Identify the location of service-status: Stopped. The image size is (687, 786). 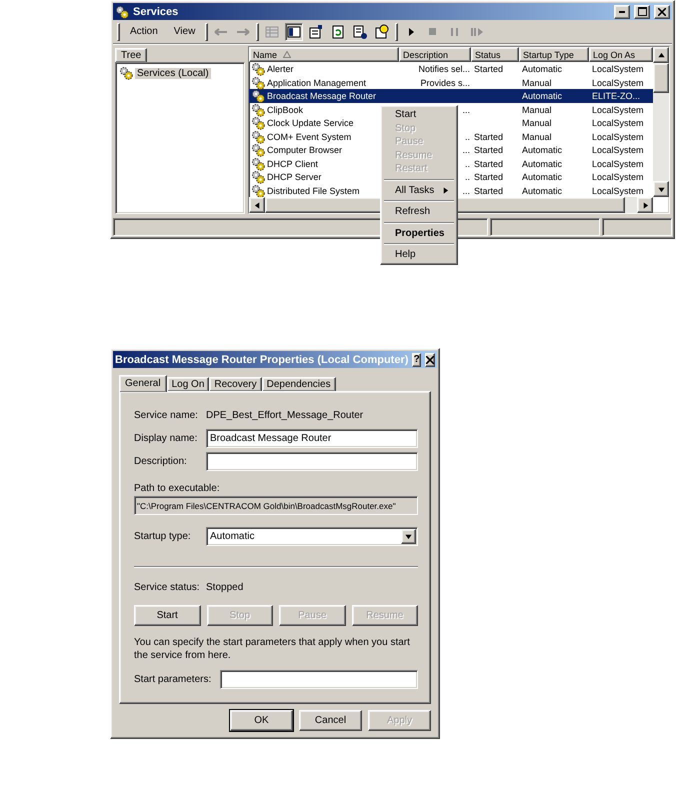
(225, 587).